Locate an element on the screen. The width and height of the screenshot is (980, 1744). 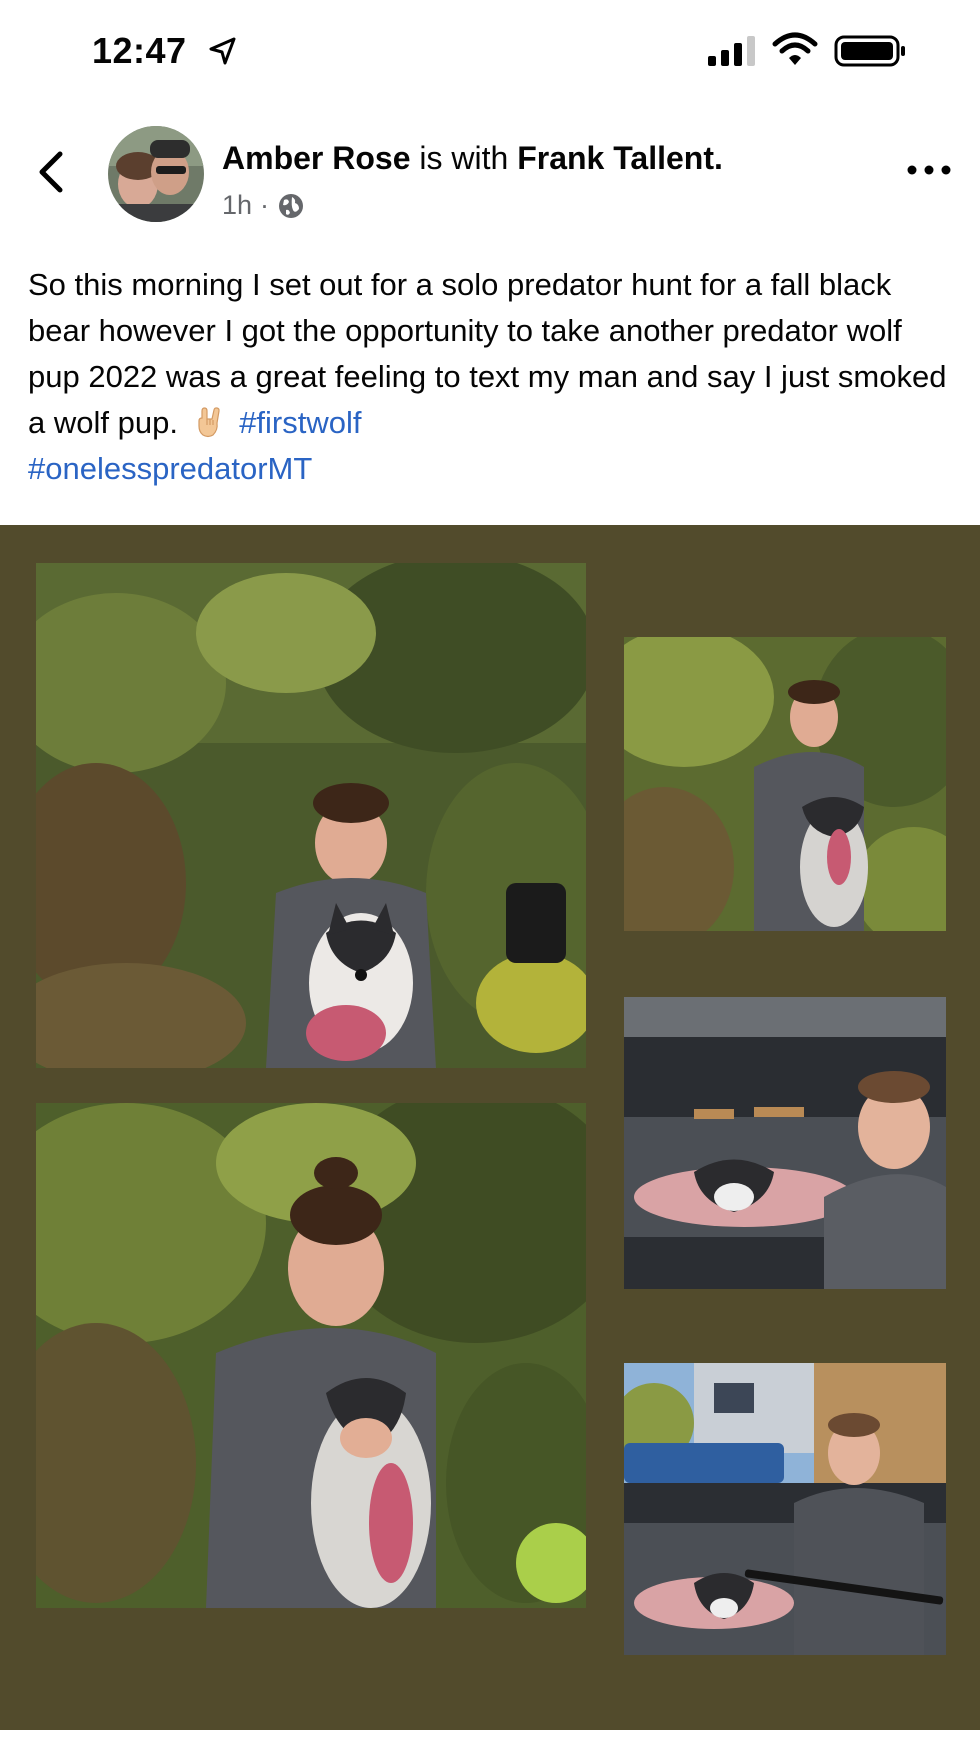
wifi-icon is located at coordinates (795, 48).